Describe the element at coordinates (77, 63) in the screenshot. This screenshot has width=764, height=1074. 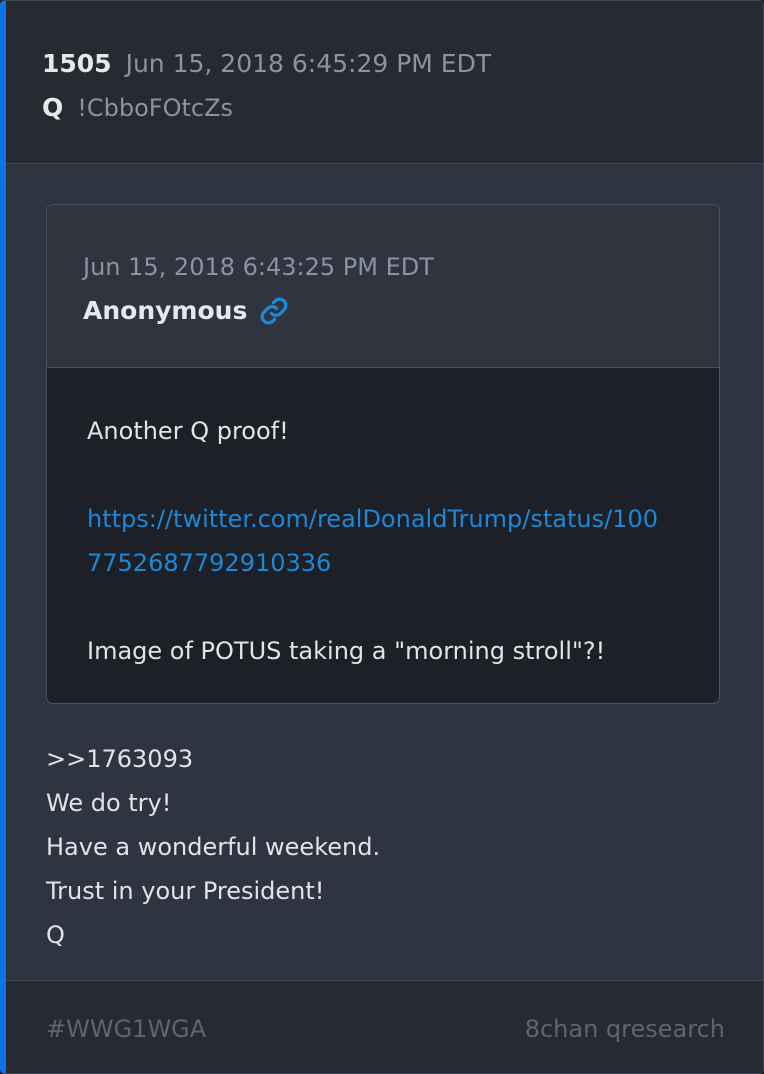
I see `post-number: 1505` at that location.